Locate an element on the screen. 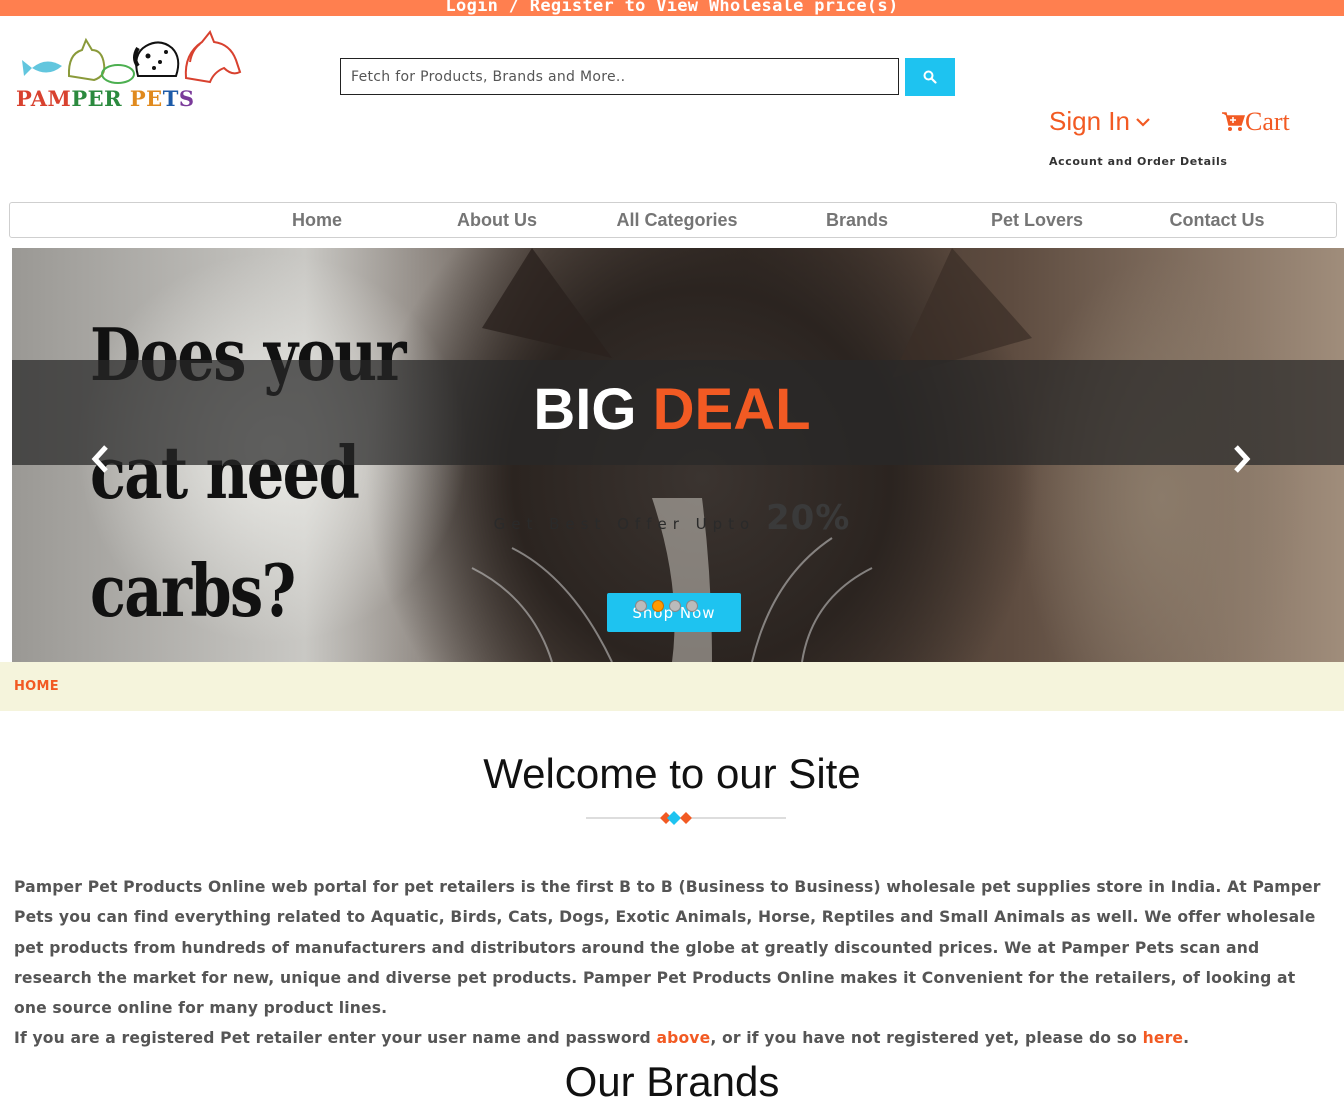 The image size is (1344, 1106). chevron-down-icon is located at coordinates (1143, 122).